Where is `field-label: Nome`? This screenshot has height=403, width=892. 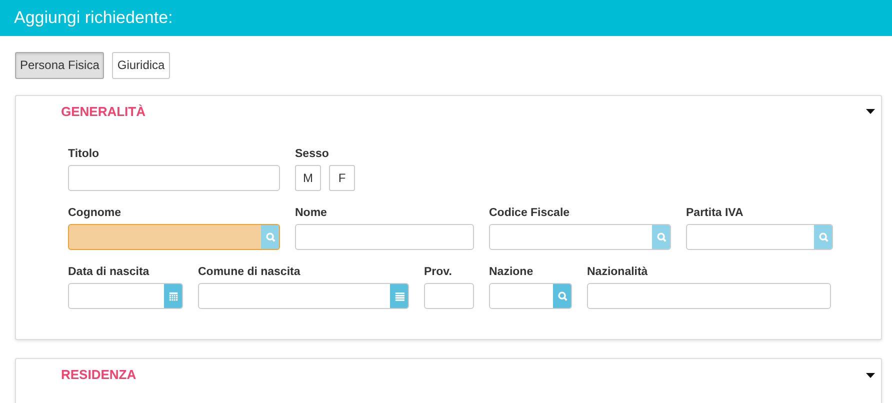 field-label: Nome is located at coordinates (311, 213).